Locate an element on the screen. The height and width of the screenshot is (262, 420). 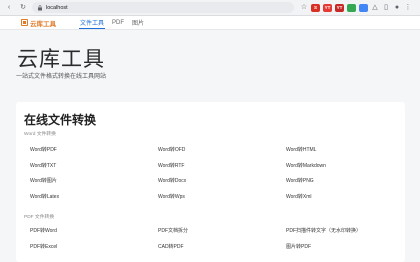
tool-link: PDF转Excel is located at coordinates (94, 247).